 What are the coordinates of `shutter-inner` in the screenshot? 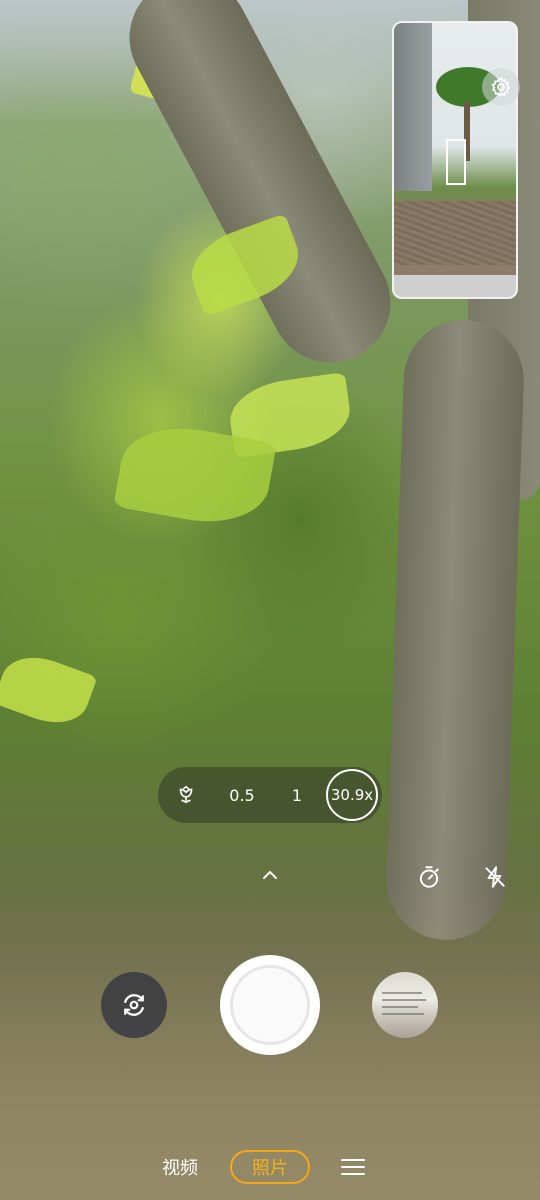 It's located at (270, 1005).